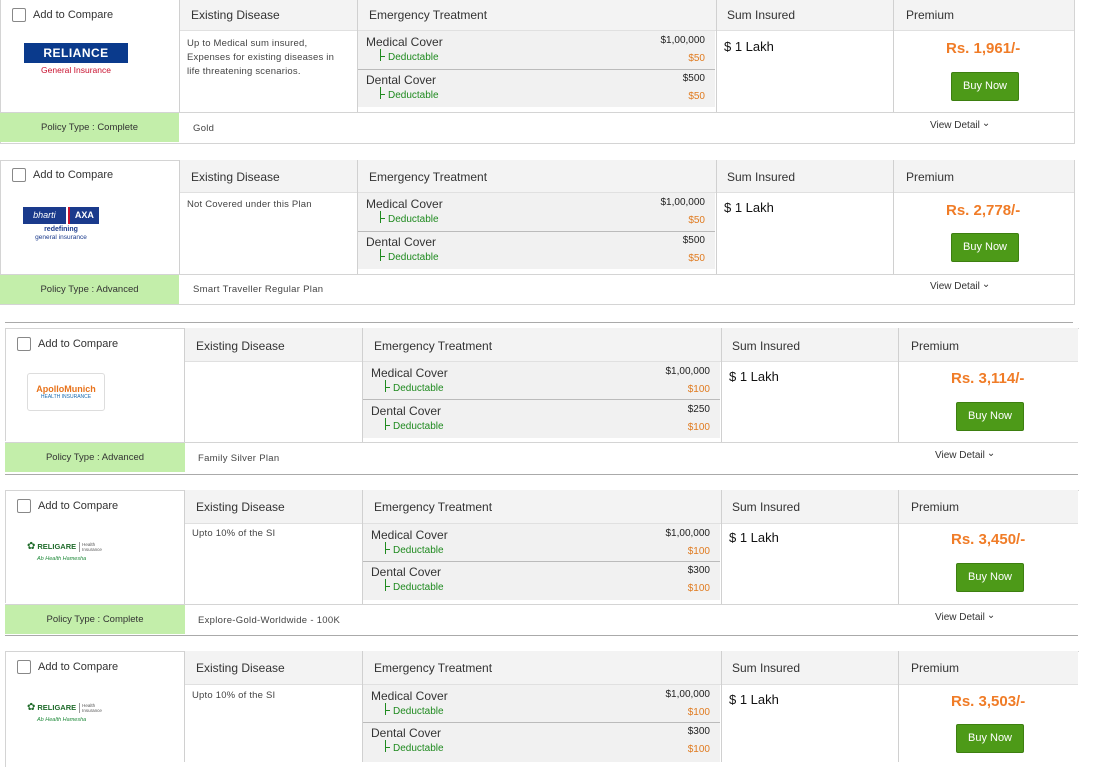 The image size is (1094, 767). What do you see at coordinates (89, 289) in the screenshot?
I see `policy-type-badge: Policy Type : Advanced` at bounding box center [89, 289].